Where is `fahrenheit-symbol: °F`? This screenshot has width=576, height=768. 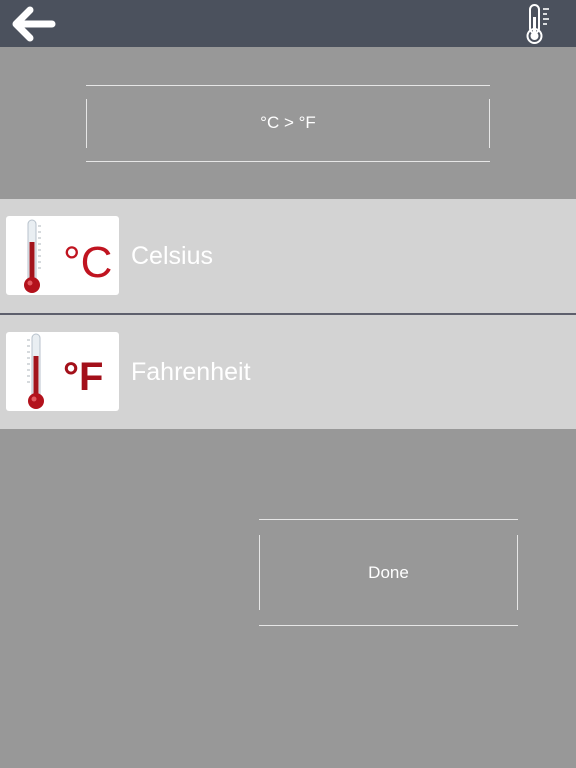
fahrenheit-symbol: °F is located at coordinates (83, 377).